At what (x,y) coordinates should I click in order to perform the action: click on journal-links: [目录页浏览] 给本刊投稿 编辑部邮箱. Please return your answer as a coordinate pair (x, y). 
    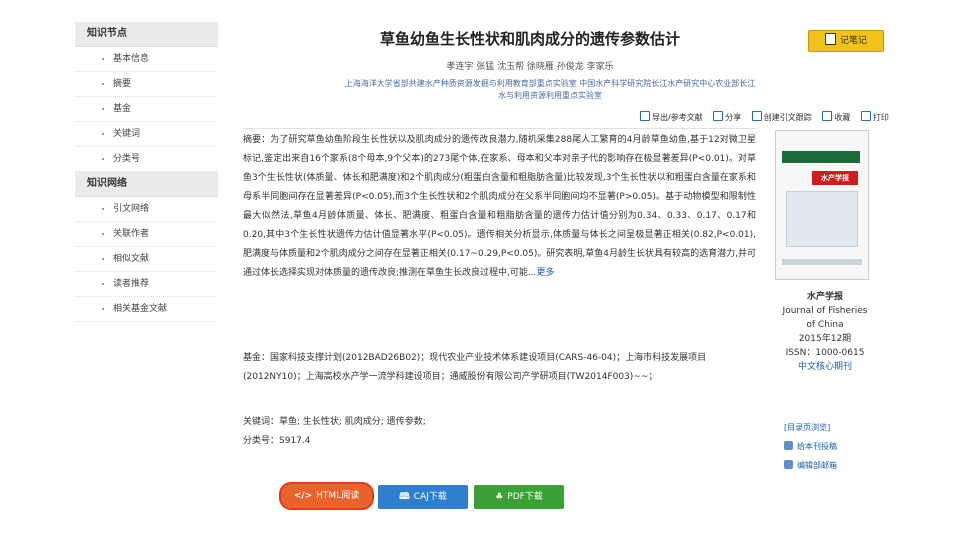
    Looking at the image, I should click on (810, 446).